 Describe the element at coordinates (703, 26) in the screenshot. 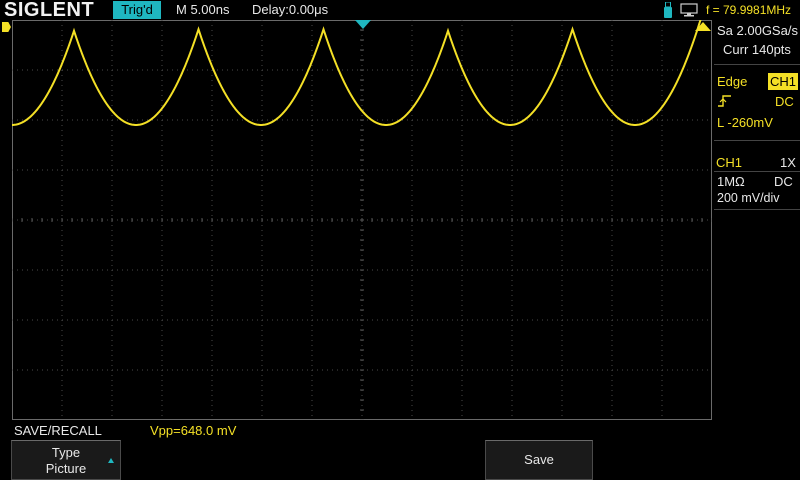

I see `trigger-level-marker` at that location.